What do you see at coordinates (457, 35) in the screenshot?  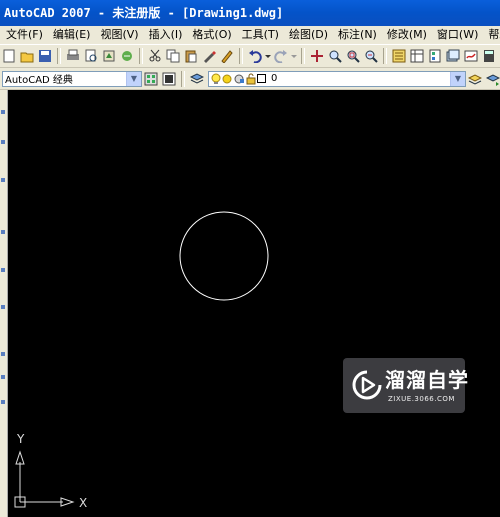 I see `menu-window: 窗口(W)` at bounding box center [457, 35].